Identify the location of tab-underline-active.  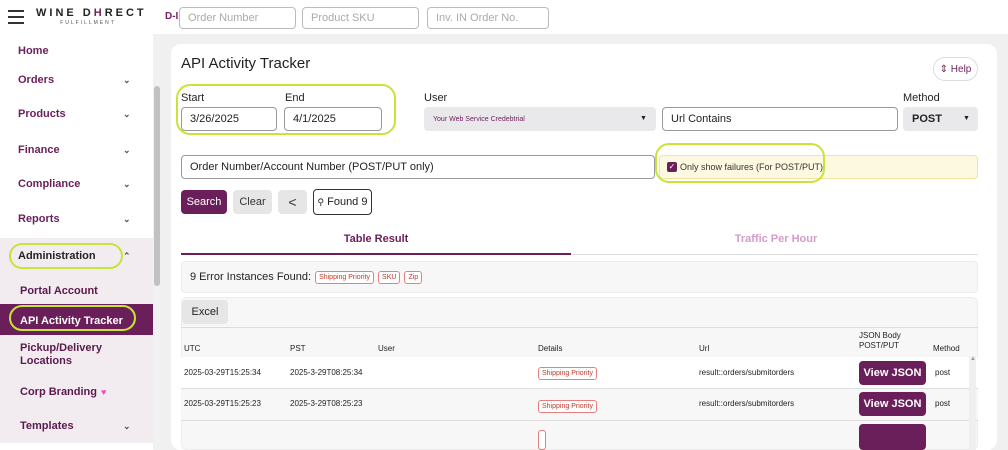
(376, 254).